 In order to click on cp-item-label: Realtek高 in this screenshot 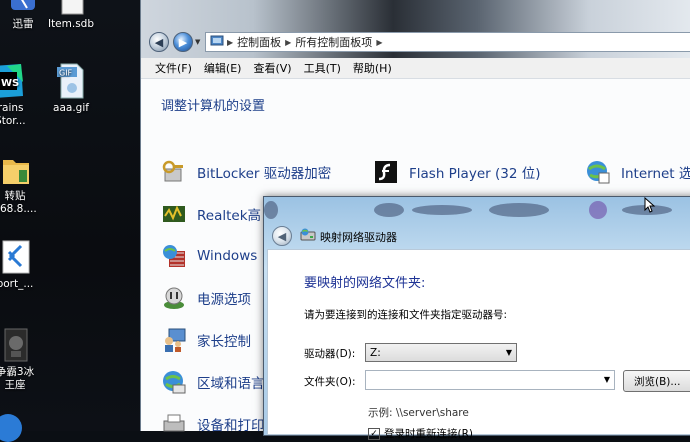, I will do `click(229, 216)`.